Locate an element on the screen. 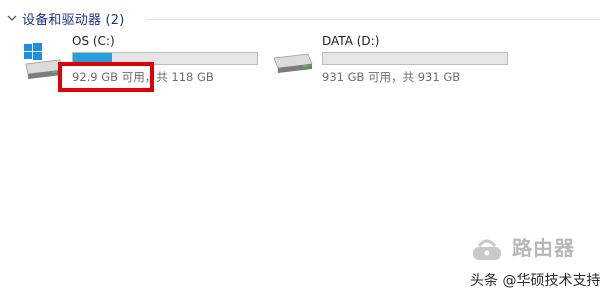 The image size is (600, 298). section-title: 设备和驱动器 (2) is located at coordinates (73, 20).